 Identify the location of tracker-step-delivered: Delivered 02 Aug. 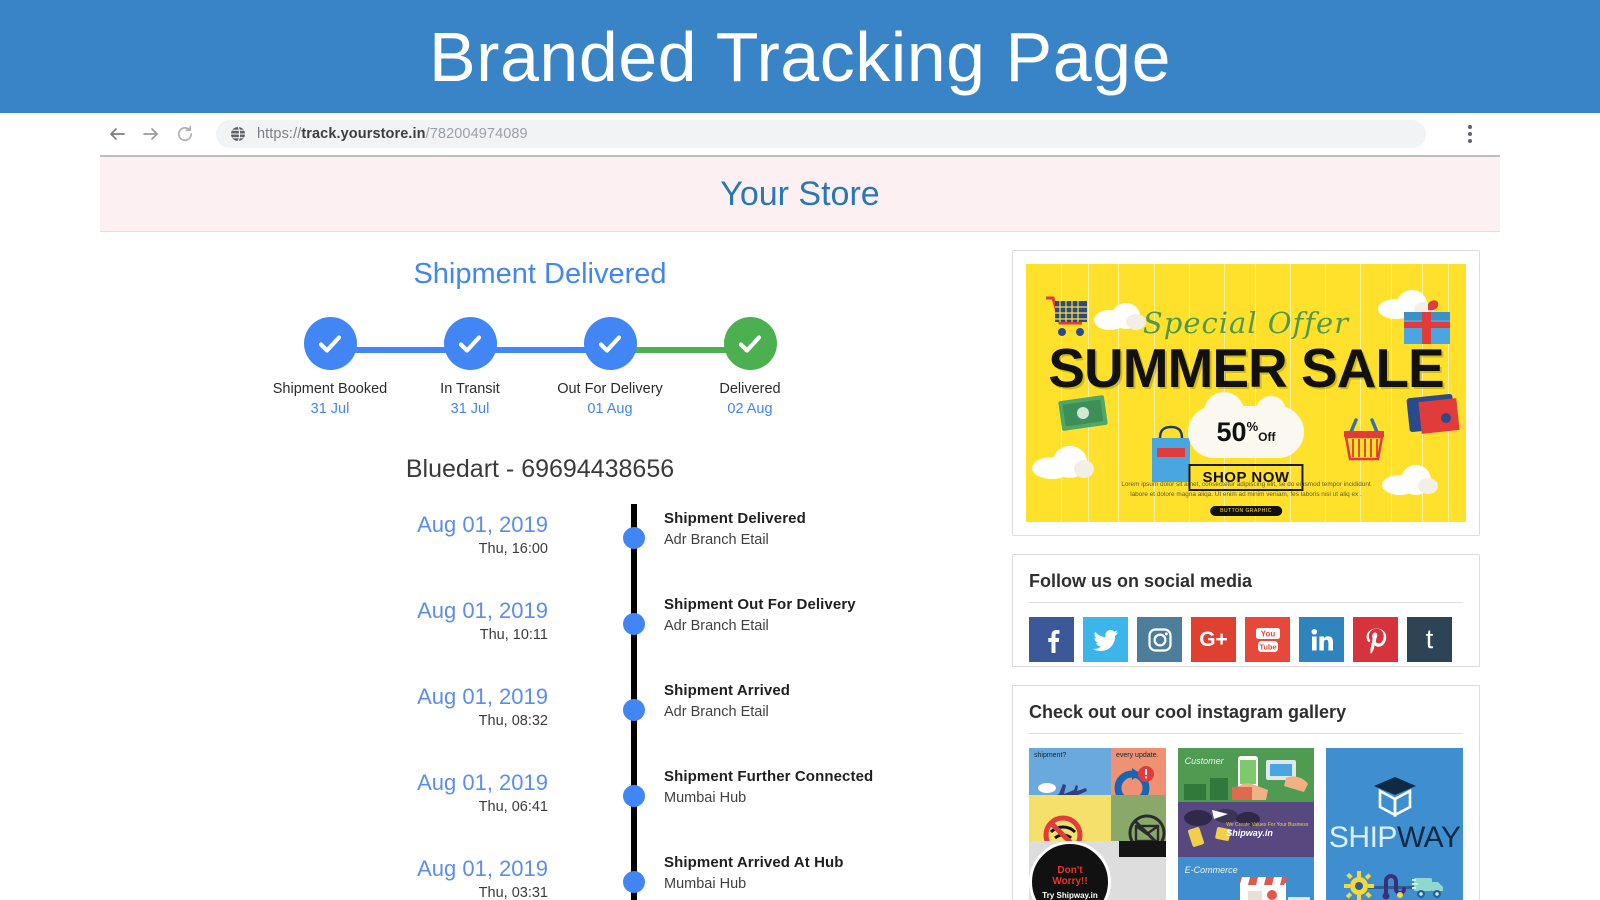
(750, 367).